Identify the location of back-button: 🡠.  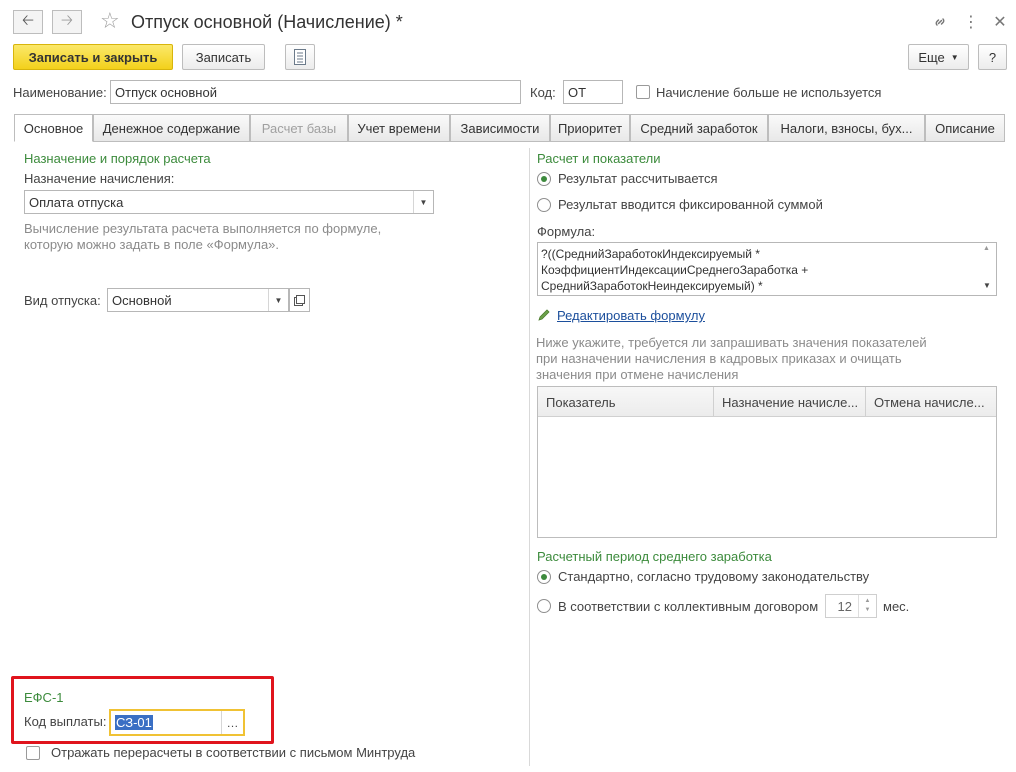
(28, 22).